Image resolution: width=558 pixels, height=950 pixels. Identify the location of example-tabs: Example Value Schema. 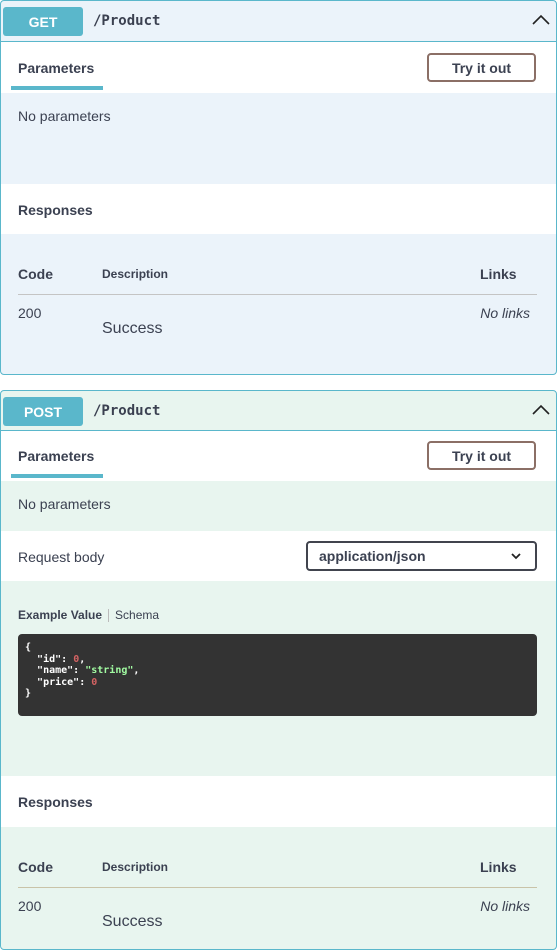
(88, 615).